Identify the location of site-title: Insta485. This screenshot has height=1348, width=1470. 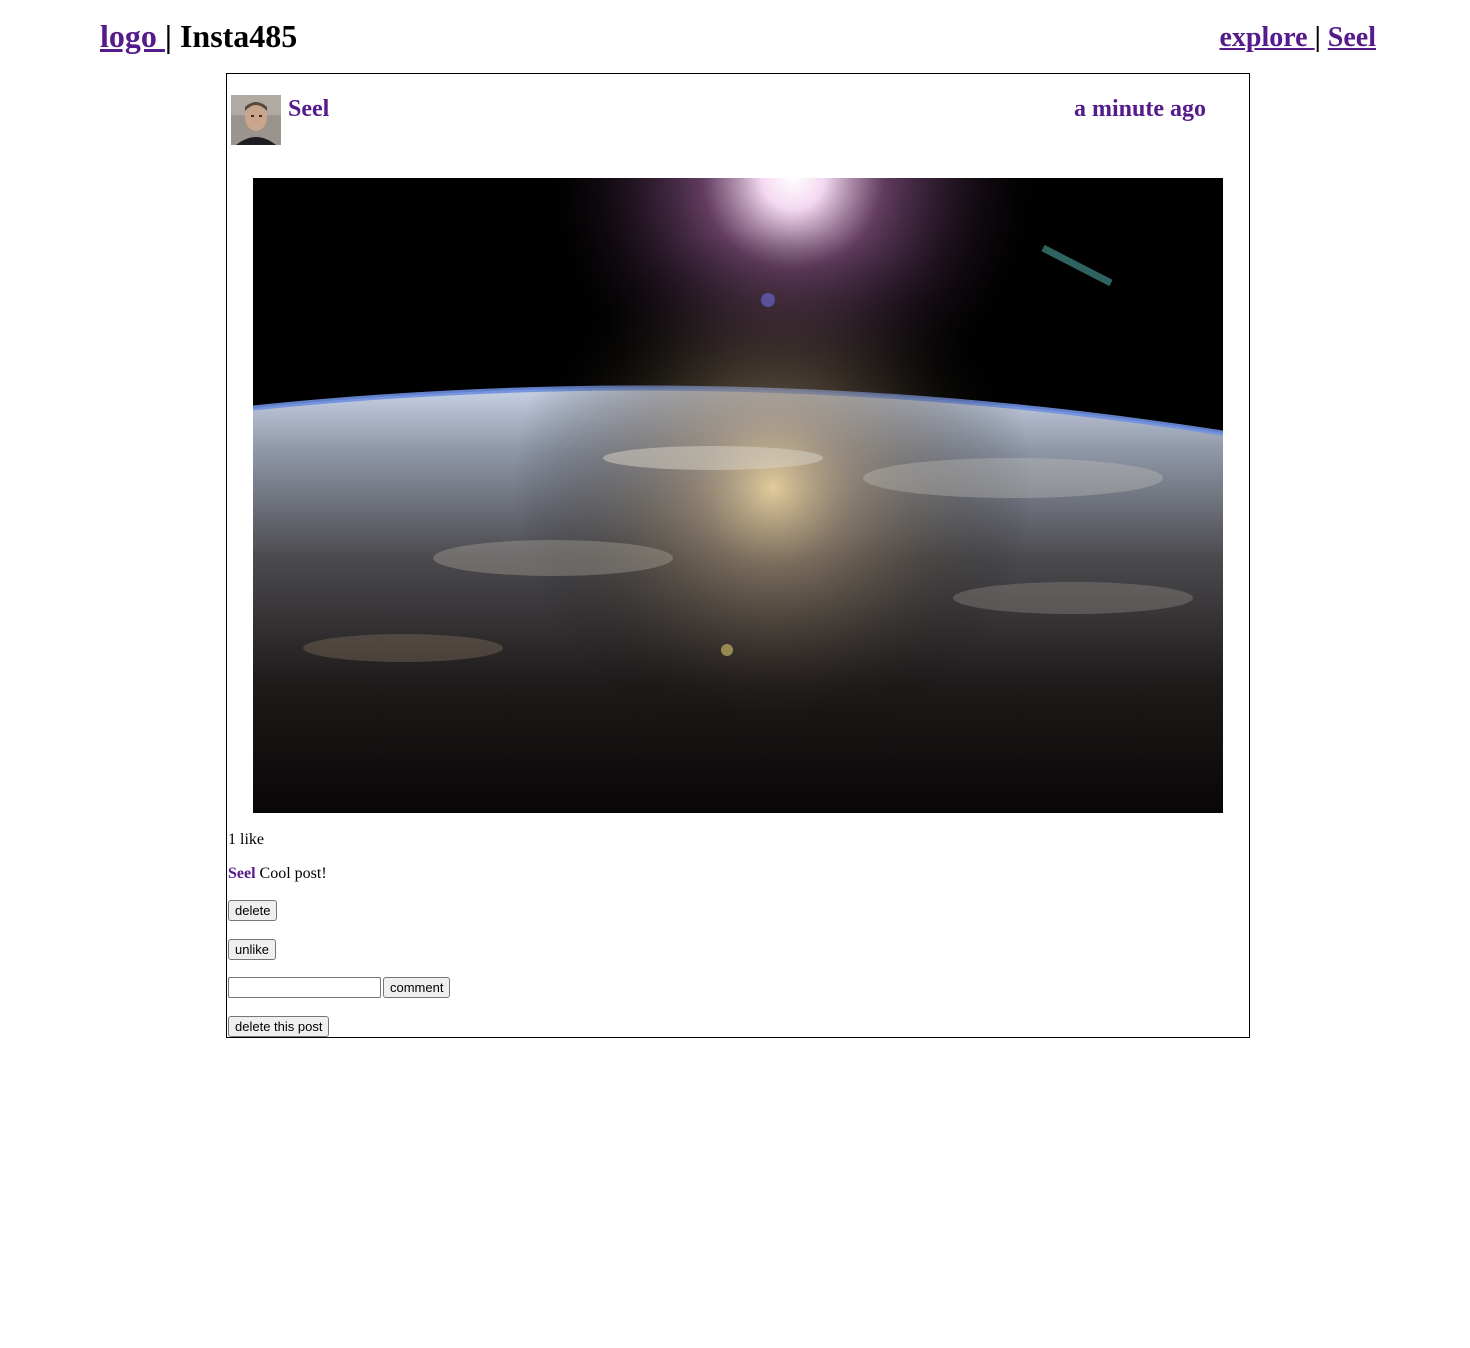
(238, 36).